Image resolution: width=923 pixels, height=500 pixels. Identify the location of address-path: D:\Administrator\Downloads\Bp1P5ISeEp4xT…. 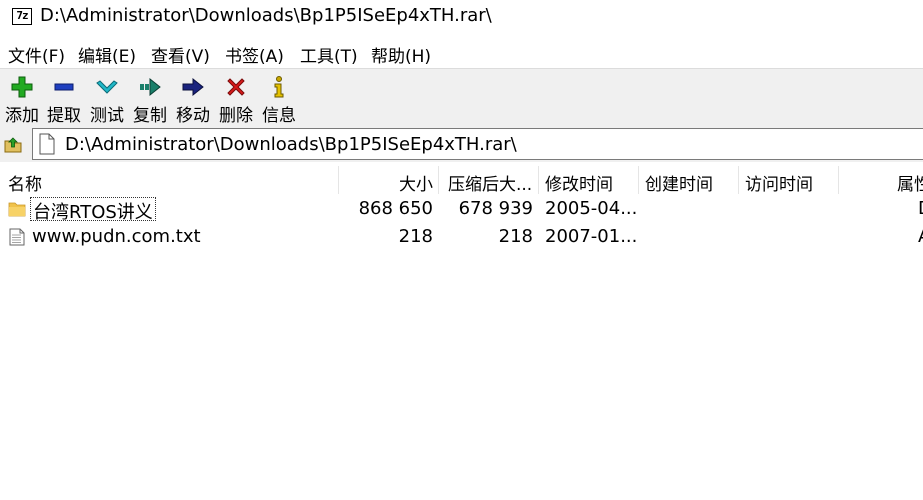
(291, 144).